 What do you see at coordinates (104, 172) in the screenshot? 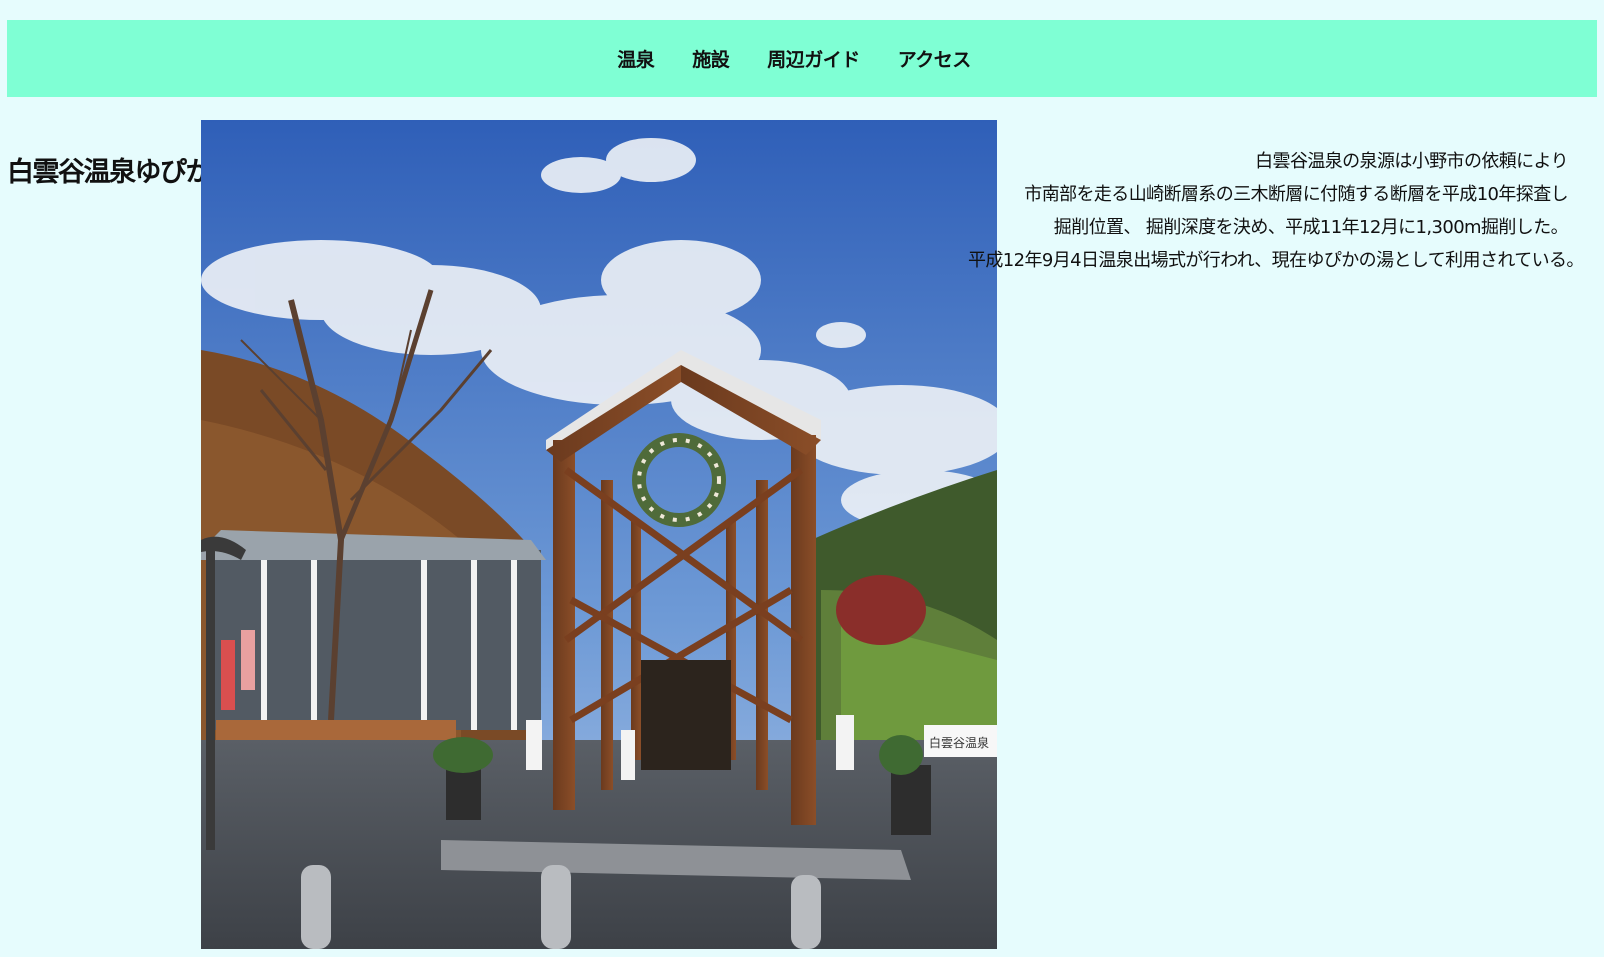
I see `page-title: 白雲谷温泉ゆぴか` at bounding box center [104, 172].